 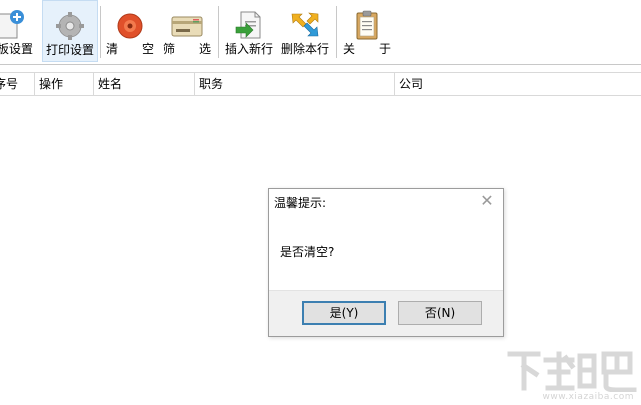 I want to click on template-settings-button: 模板设置, so click(x=20, y=31).